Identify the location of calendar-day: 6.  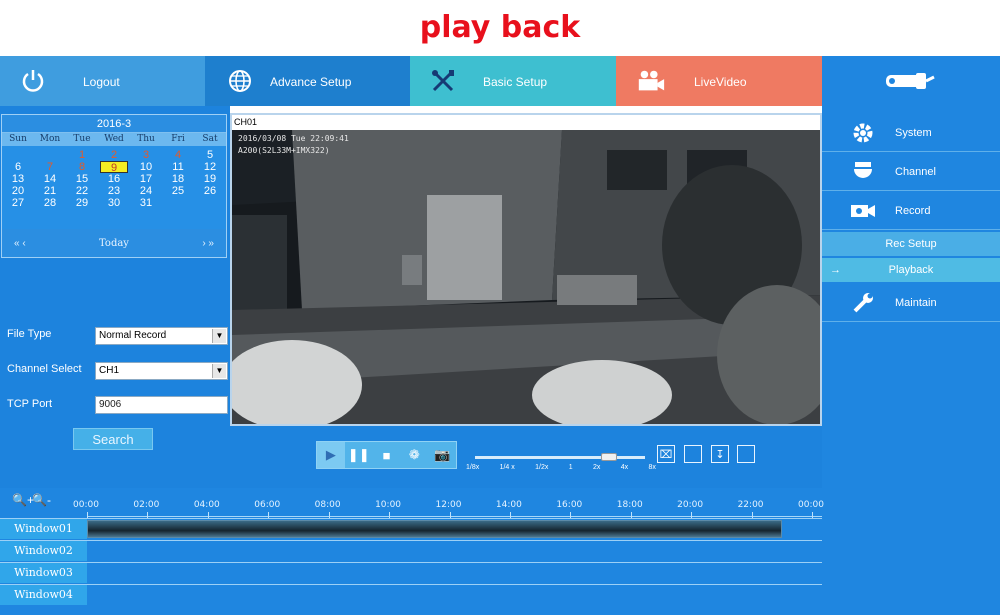
(18, 167).